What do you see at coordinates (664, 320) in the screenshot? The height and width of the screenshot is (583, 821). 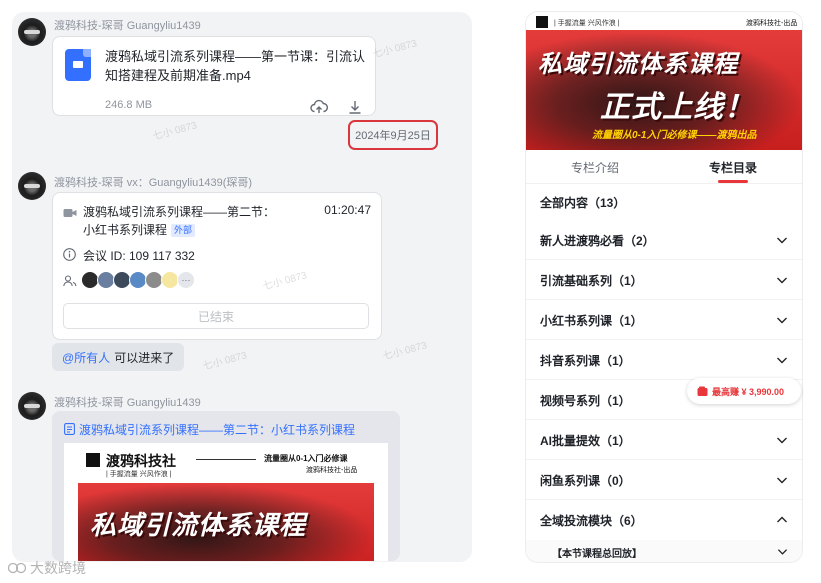 I see `category-row: 小红书系列课（1）` at bounding box center [664, 320].